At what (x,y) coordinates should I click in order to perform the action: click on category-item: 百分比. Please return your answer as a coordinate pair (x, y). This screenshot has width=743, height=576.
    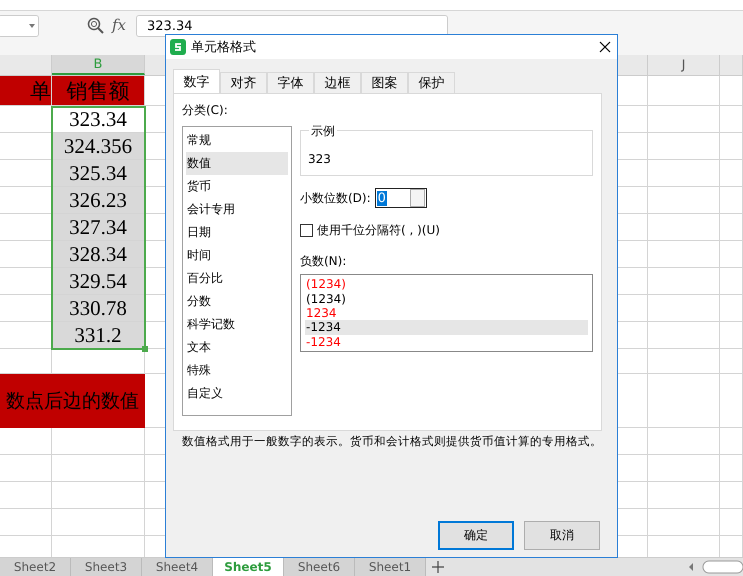
    Looking at the image, I should click on (237, 278).